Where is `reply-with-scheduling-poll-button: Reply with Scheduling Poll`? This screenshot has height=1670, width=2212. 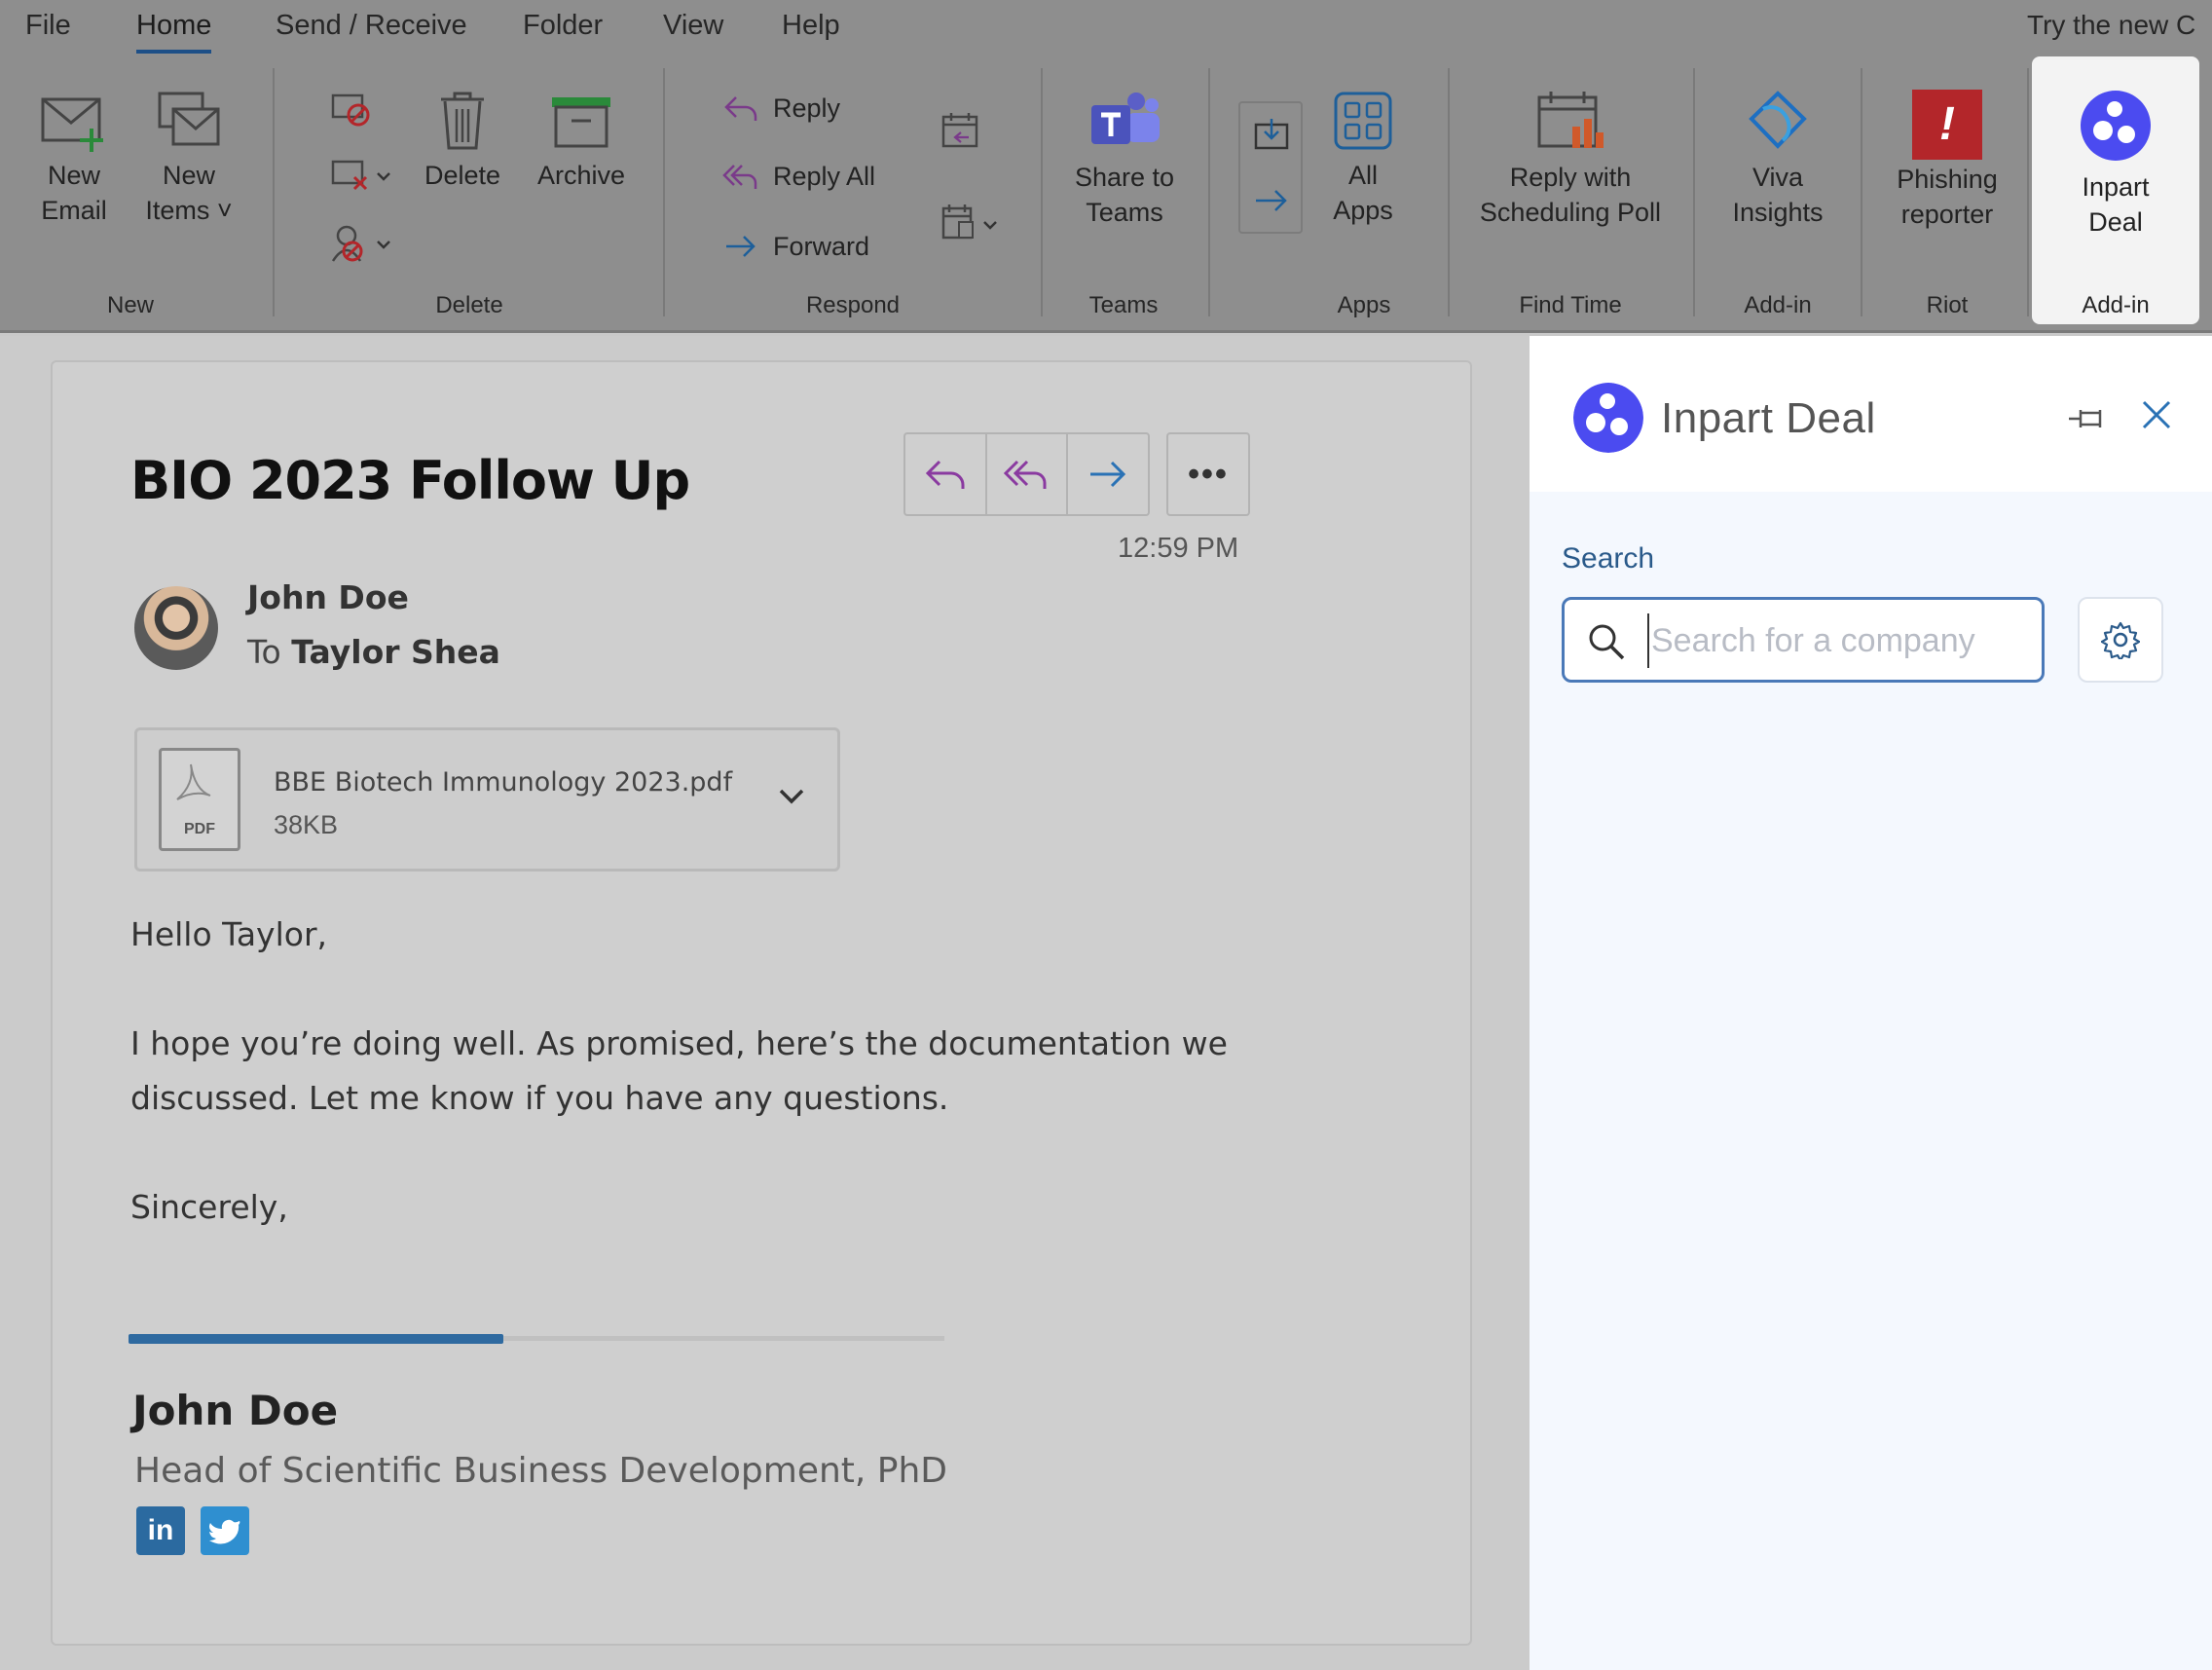 reply-with-scheduling-poll-button: Reply with Scheduling Poll is located at coordinates (1570, 160).